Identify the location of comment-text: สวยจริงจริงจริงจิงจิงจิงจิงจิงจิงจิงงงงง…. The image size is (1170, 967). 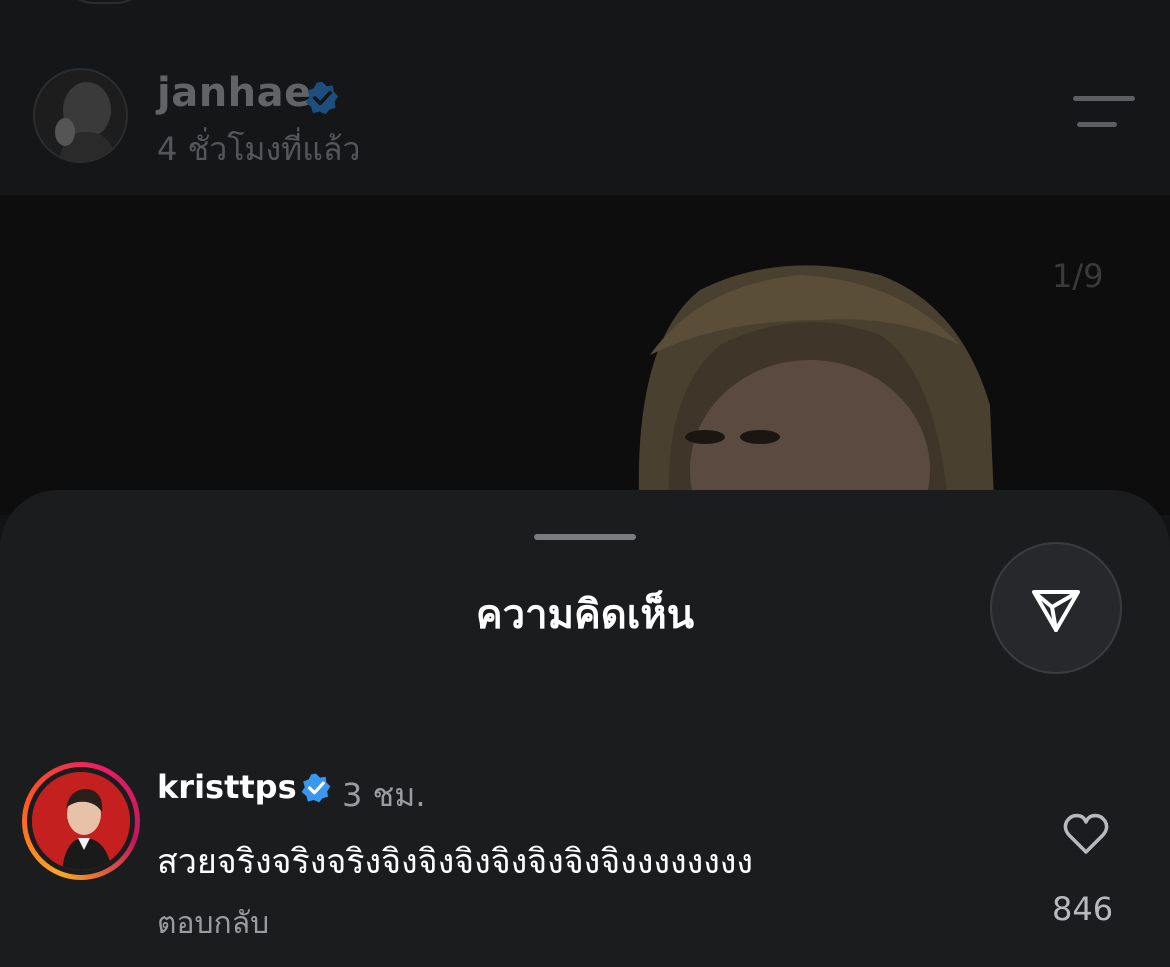
(455, 862).